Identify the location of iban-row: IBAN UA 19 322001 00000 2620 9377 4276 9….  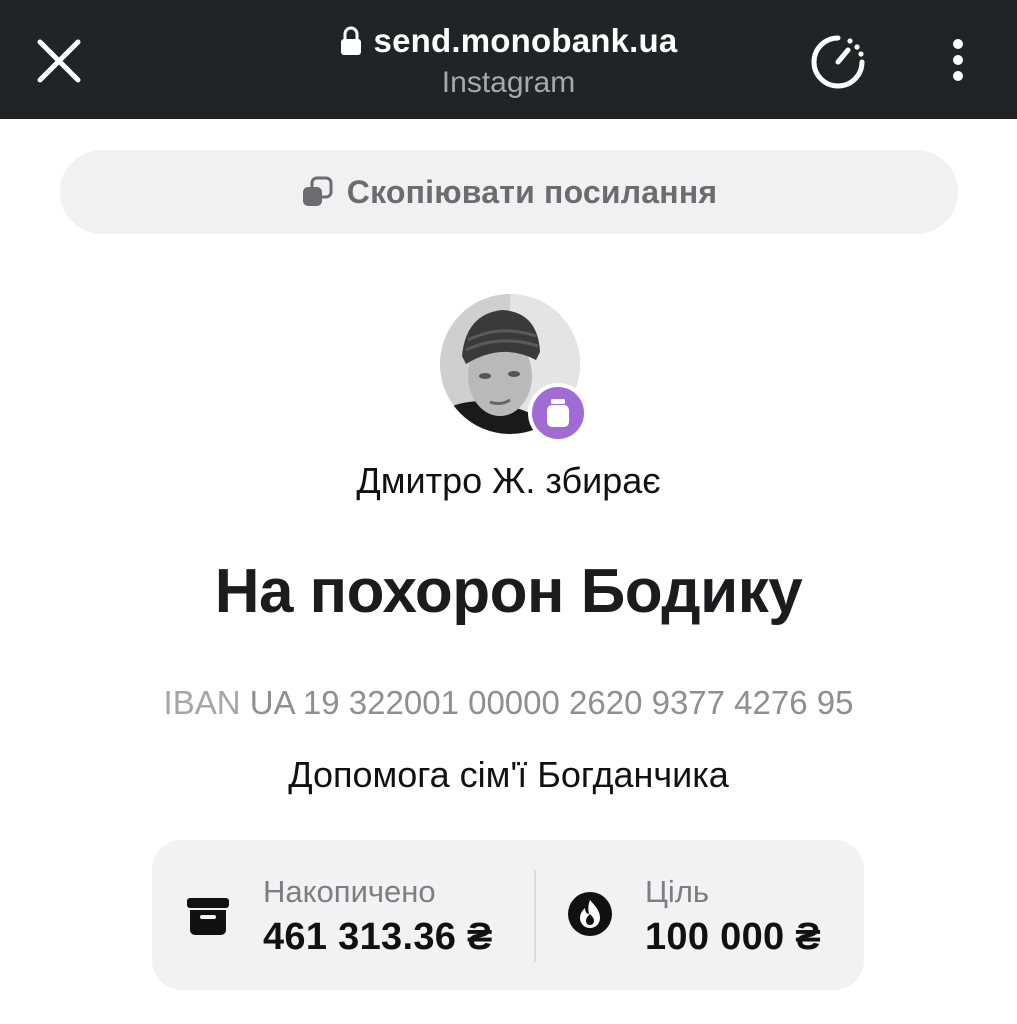
(508, 703).